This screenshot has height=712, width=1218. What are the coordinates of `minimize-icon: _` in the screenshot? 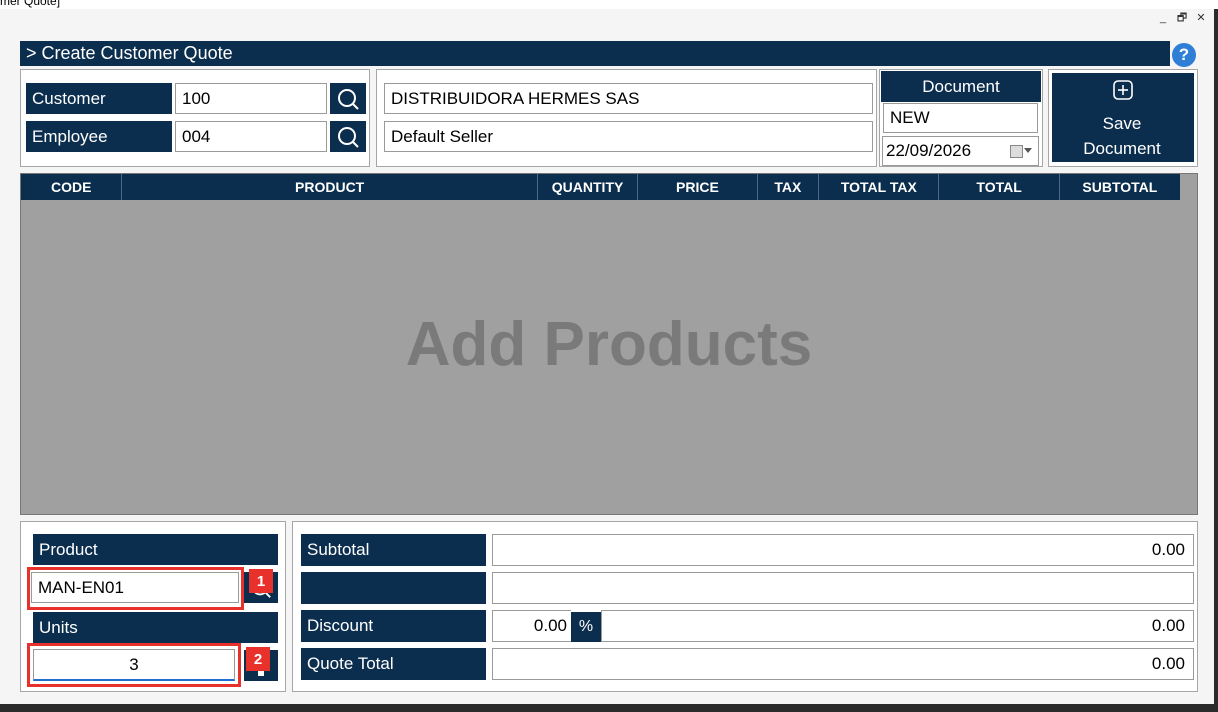 It's located at (1163, 18).